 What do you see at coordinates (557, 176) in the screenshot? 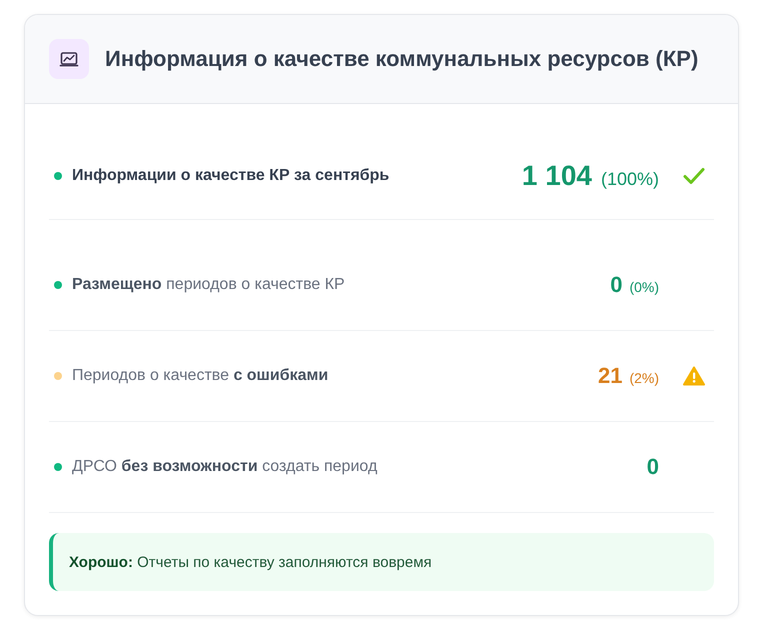
I see `count-value: 1 104` at bounding box center [557, 176].